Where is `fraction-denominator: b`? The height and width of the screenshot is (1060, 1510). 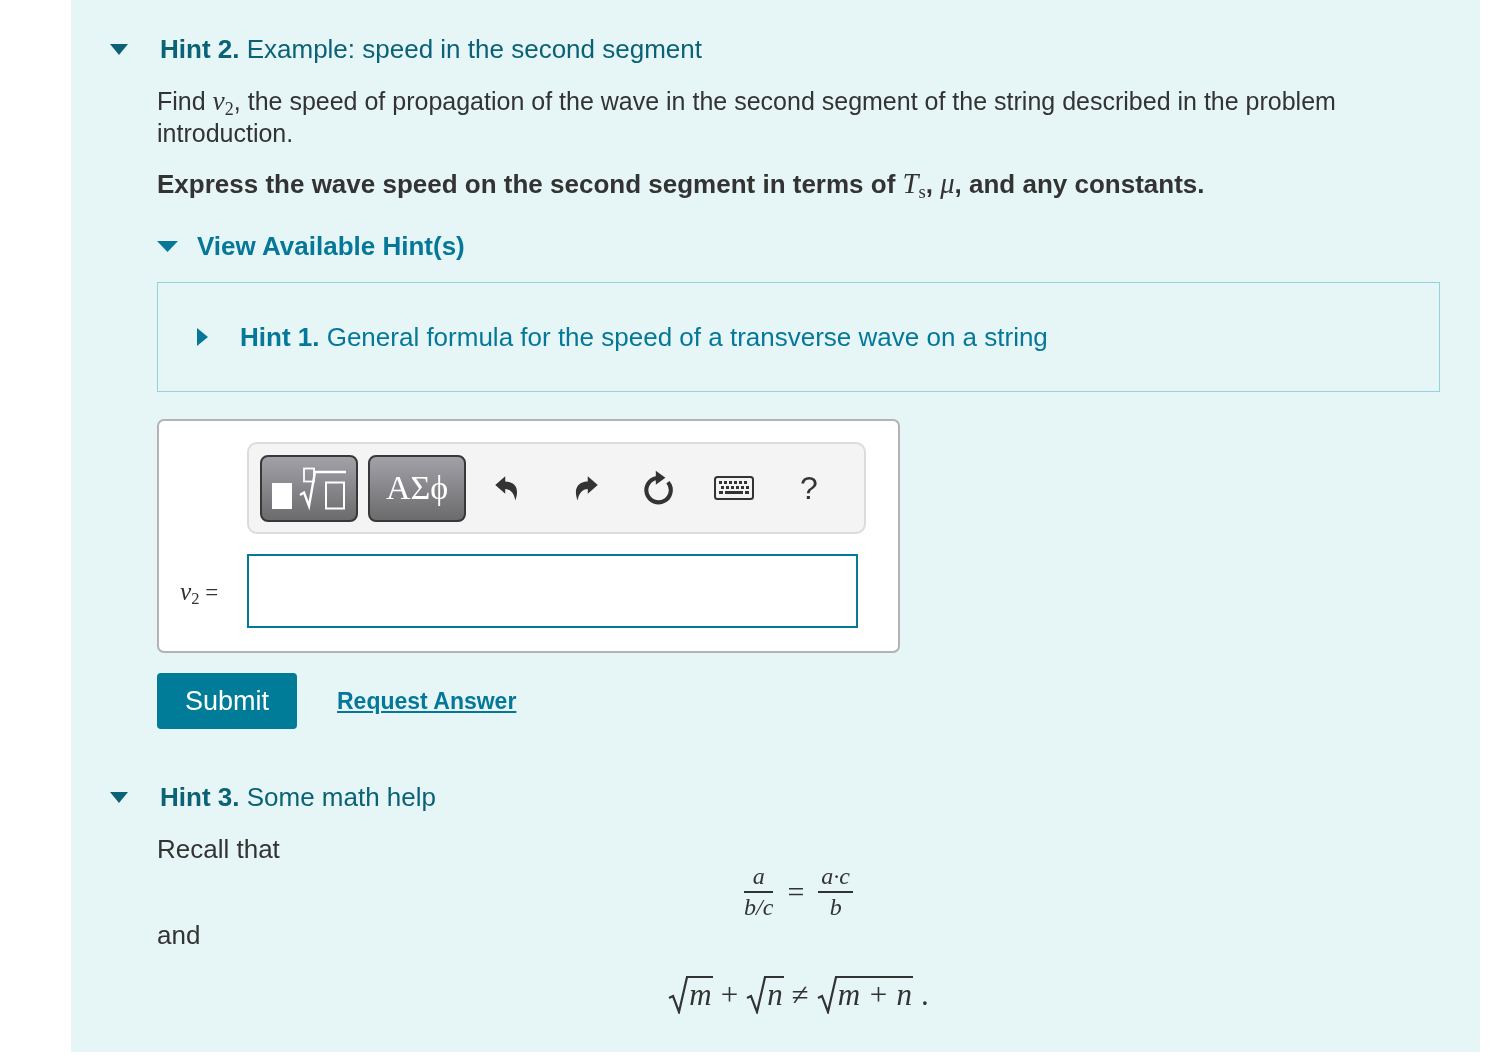
fraction-denominator: b is located at coordinates (835, 906).